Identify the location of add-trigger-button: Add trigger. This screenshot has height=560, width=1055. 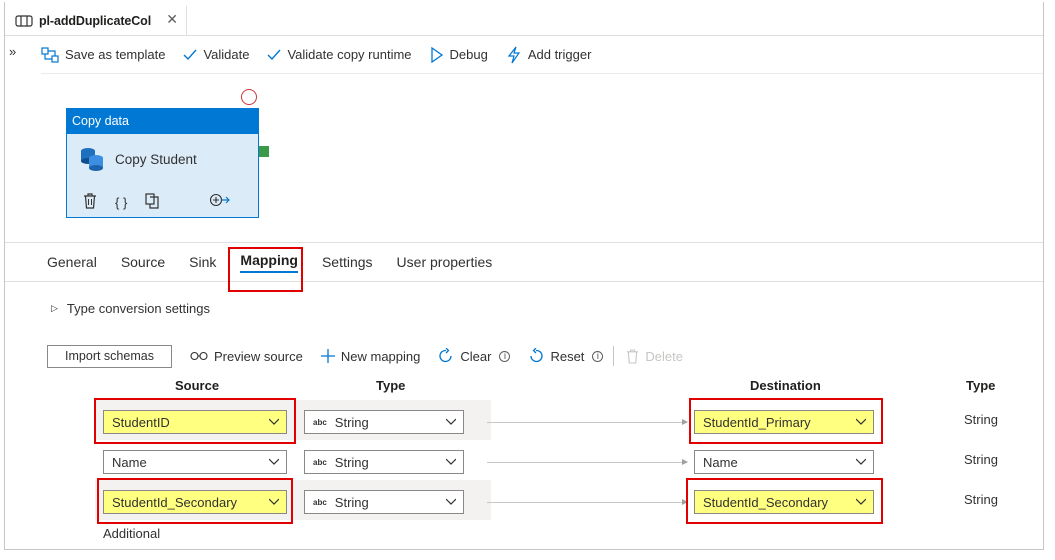
(549, 55).